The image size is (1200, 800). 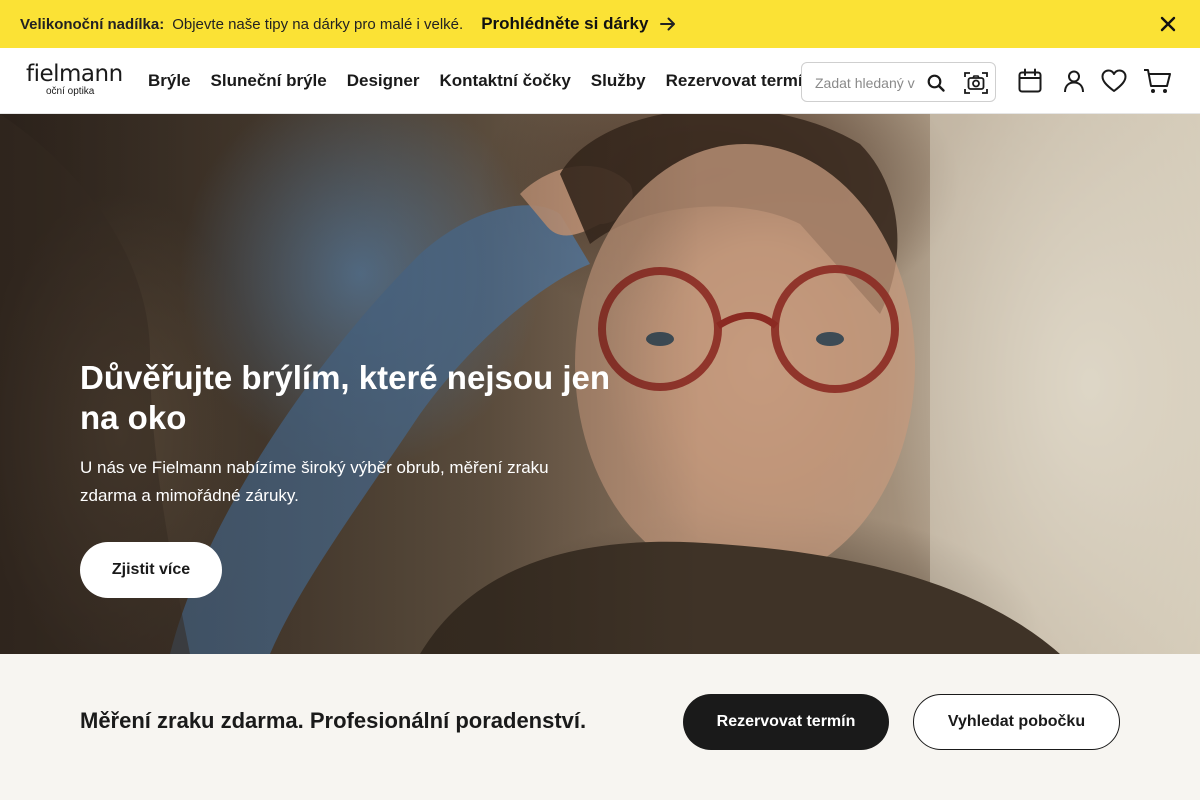 What do you see at coordinates (786, 722) in the screenshot?
I see `book-appointment-button: Rezervovat termín` at bounding box center [786, 722].